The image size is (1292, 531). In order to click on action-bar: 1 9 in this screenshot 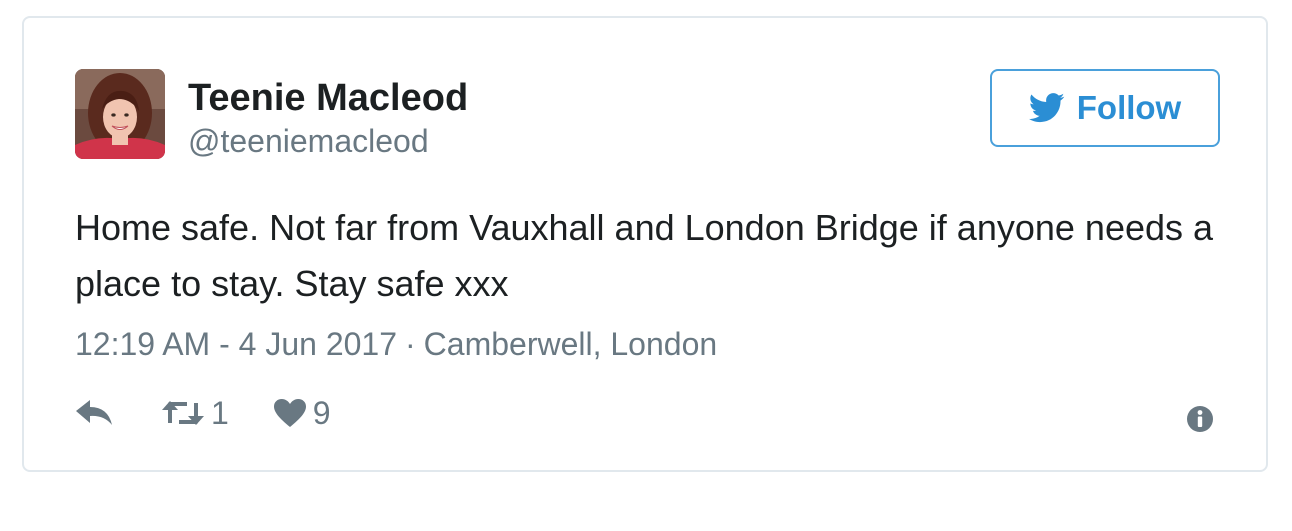, I will do `click(203, 413)`.